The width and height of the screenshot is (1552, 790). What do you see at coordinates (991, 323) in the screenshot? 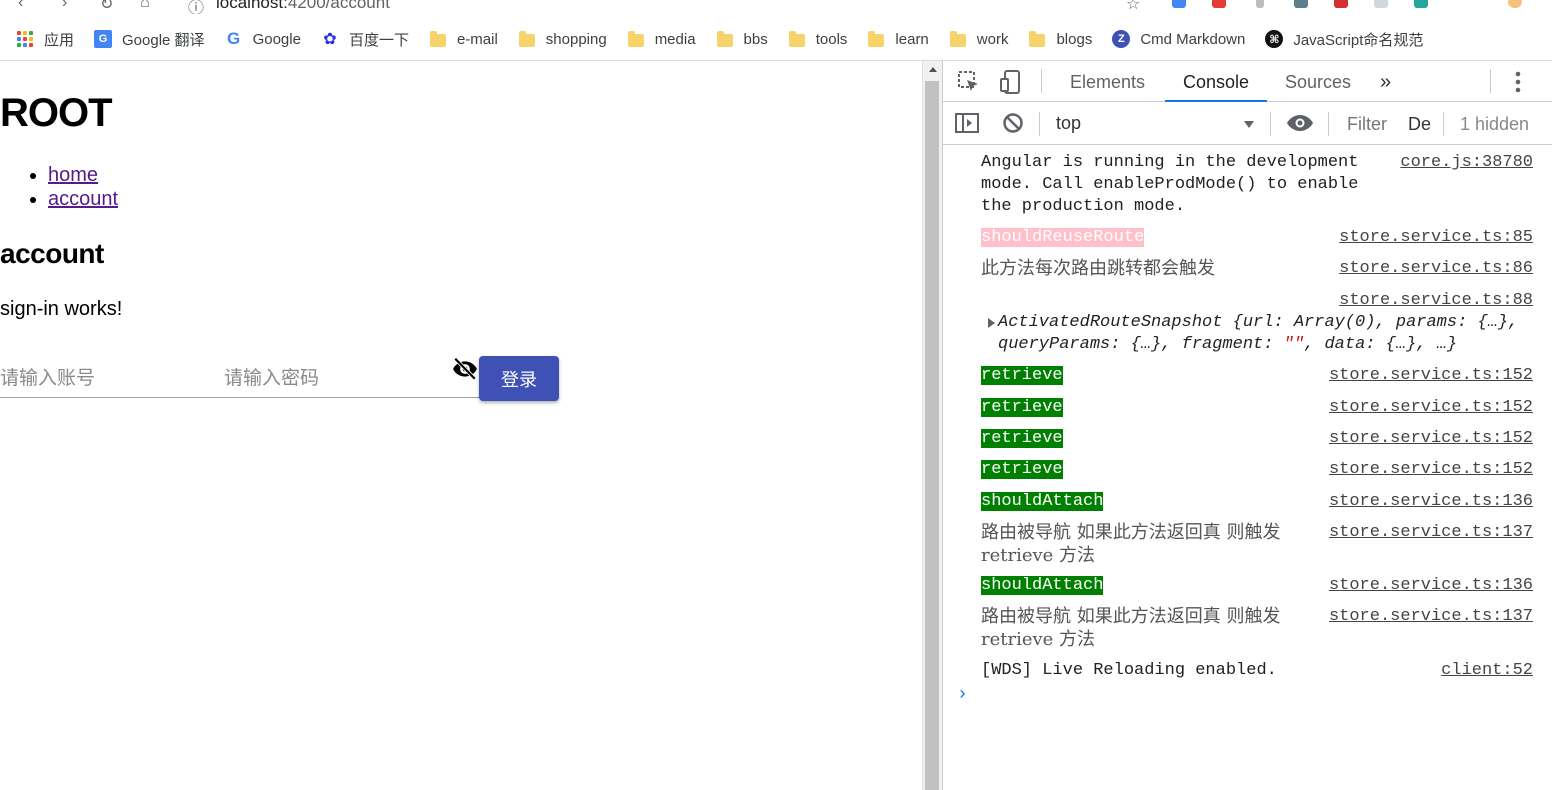
I see `expand-object-icon` at bounding box center [991, 323].